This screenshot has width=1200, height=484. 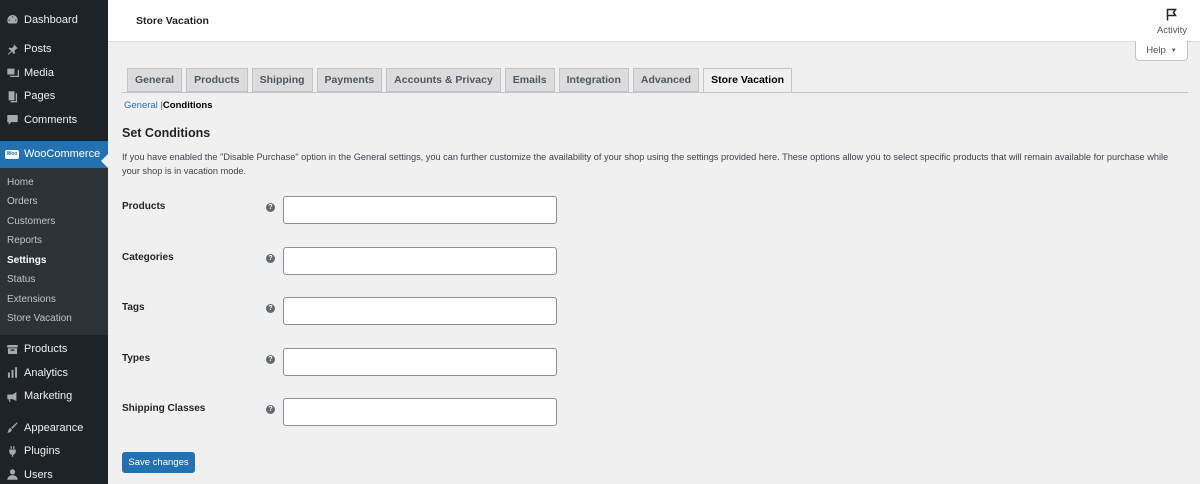 I want to click on menu-media: Media, so click(x=54, y=73).